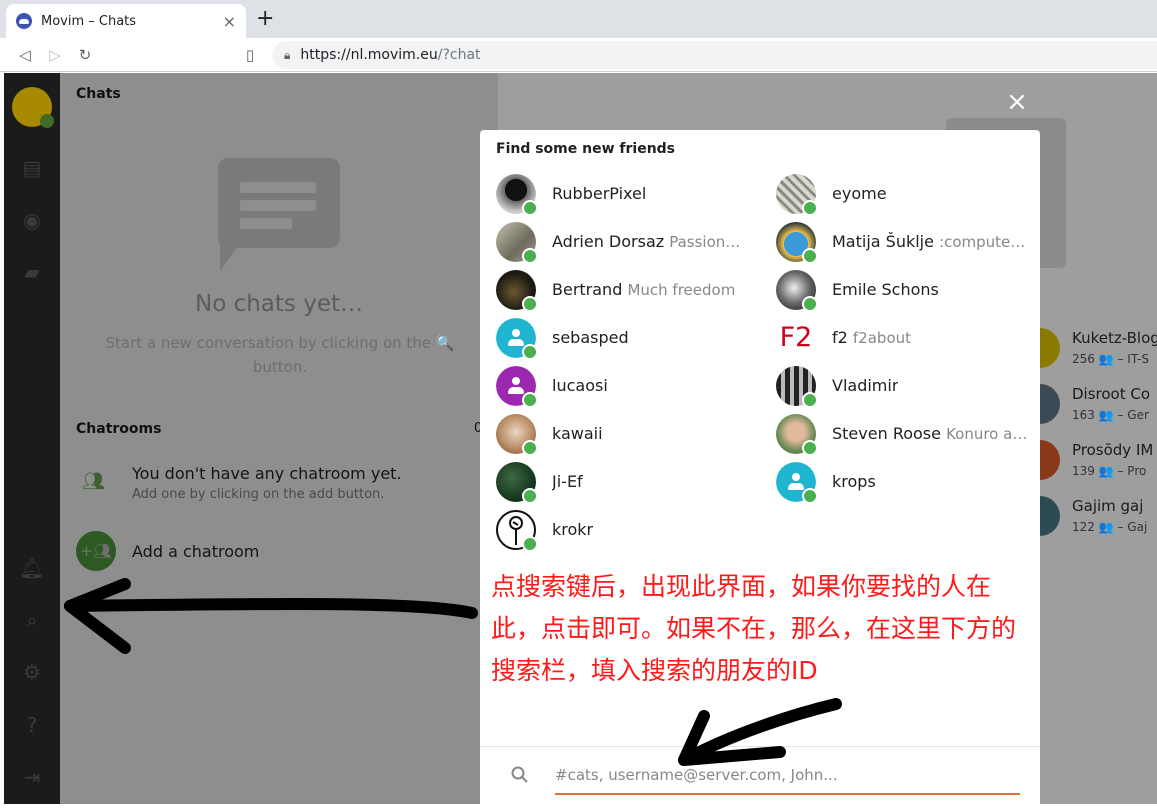  Describe the element at coordinates (32, 672) in the screenshot. I see `settings-icon: ⚙` at that location.